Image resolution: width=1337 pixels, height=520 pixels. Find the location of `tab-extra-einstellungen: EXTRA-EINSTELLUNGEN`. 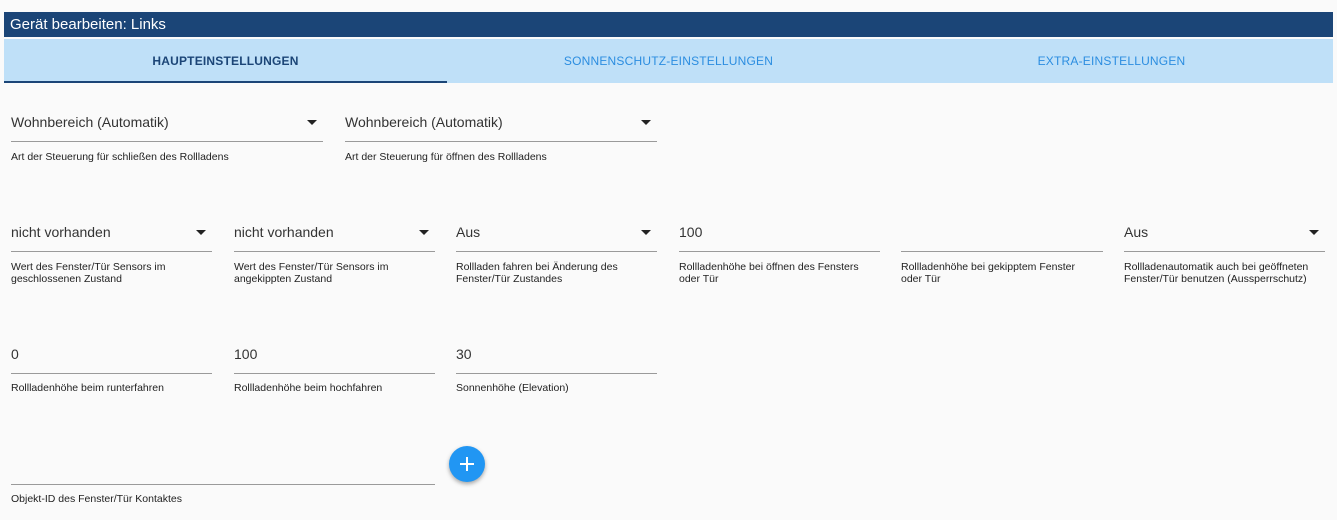

tab-extra-einstellungen: EXTRA-EINSTELLUNGEN is located at coordinates (1111, 61).